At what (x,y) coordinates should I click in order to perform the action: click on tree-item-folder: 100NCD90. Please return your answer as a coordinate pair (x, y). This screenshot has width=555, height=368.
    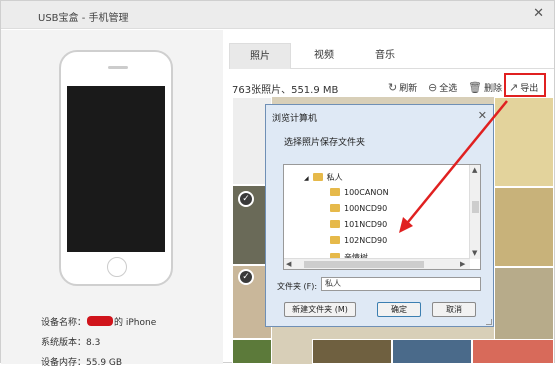
    Looking at the image, I should click on (358, 208).